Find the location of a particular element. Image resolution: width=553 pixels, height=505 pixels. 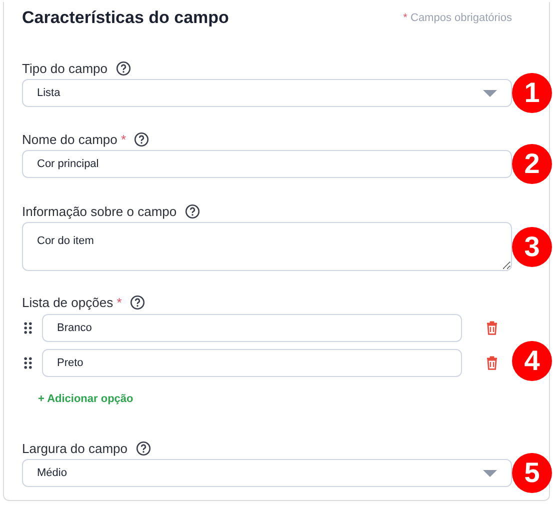

input-field: Cor principal is located at coordinates (267, 164).